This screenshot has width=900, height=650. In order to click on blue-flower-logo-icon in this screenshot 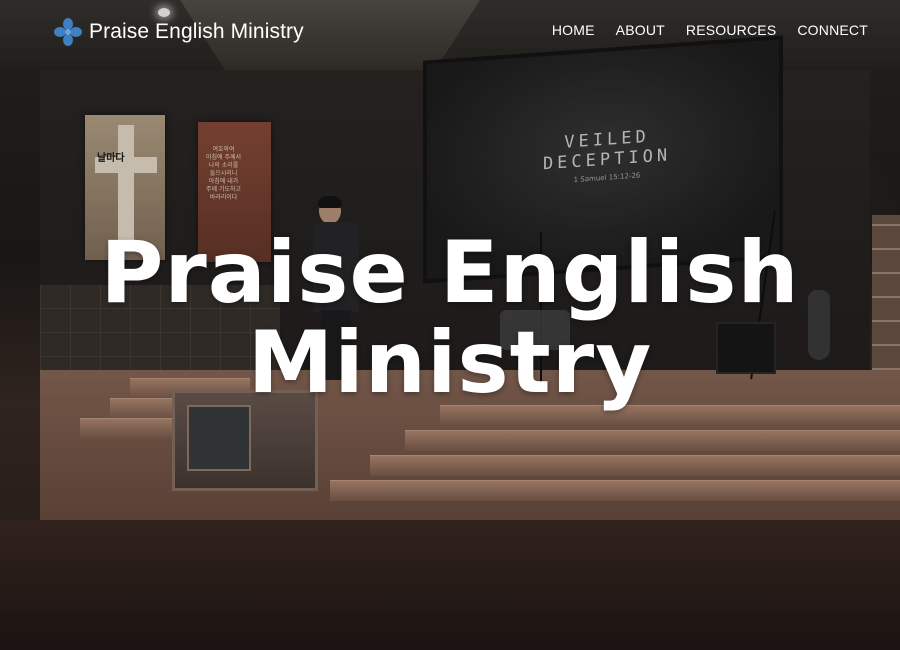, I will do `click(68, 32)`.